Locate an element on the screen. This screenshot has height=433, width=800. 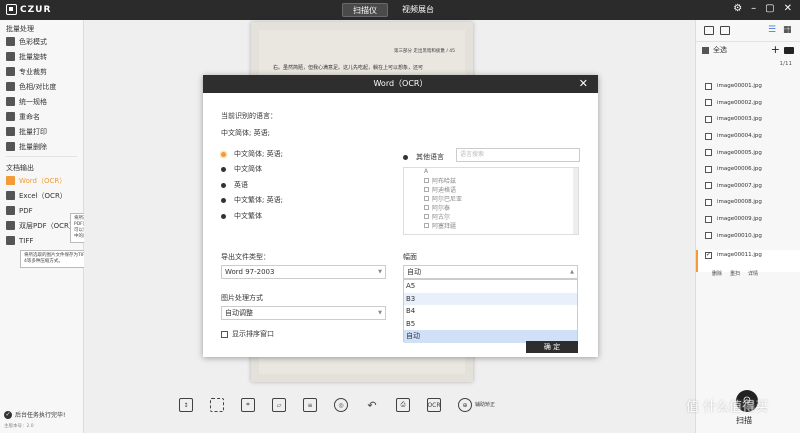
file-item: image00007.jpg is located at coordinates (748, 186).